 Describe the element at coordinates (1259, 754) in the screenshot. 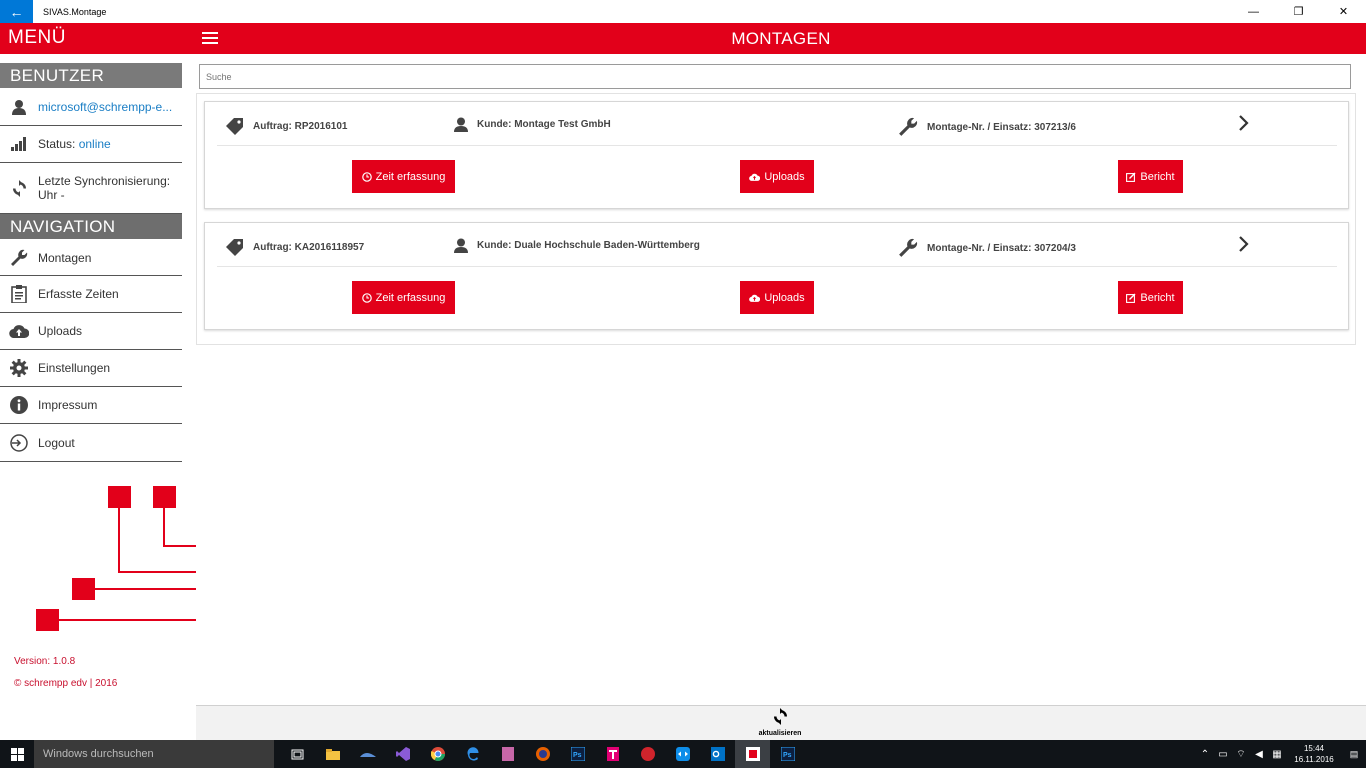

I see `volume-icon: ◀` at that location.